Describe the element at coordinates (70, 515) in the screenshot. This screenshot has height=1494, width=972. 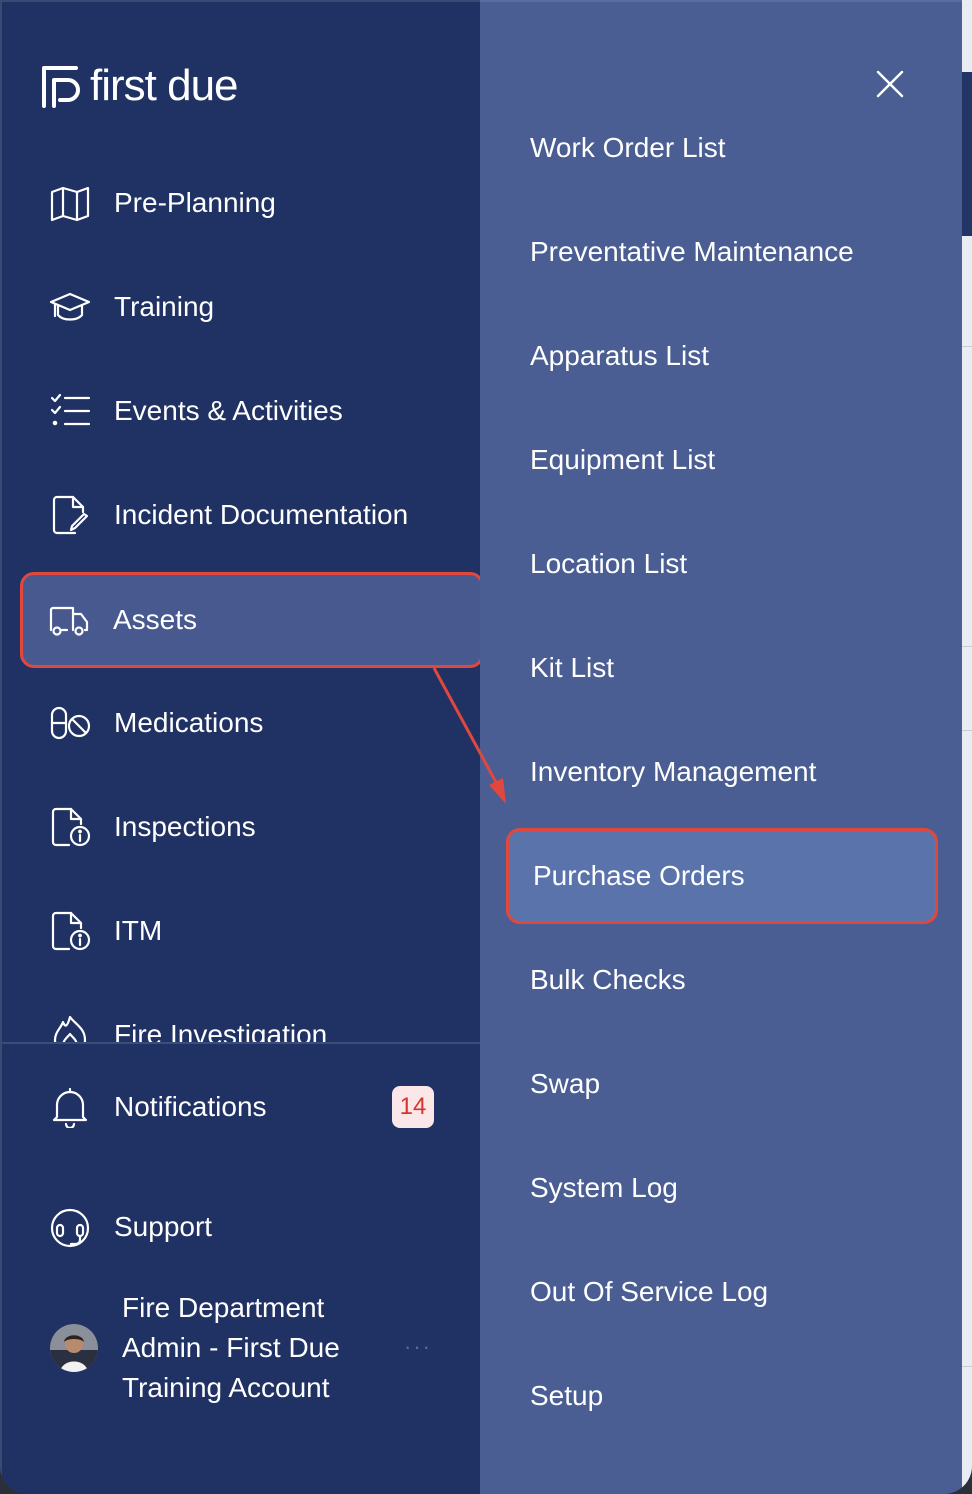
I see `document-edit-icon` at that location.